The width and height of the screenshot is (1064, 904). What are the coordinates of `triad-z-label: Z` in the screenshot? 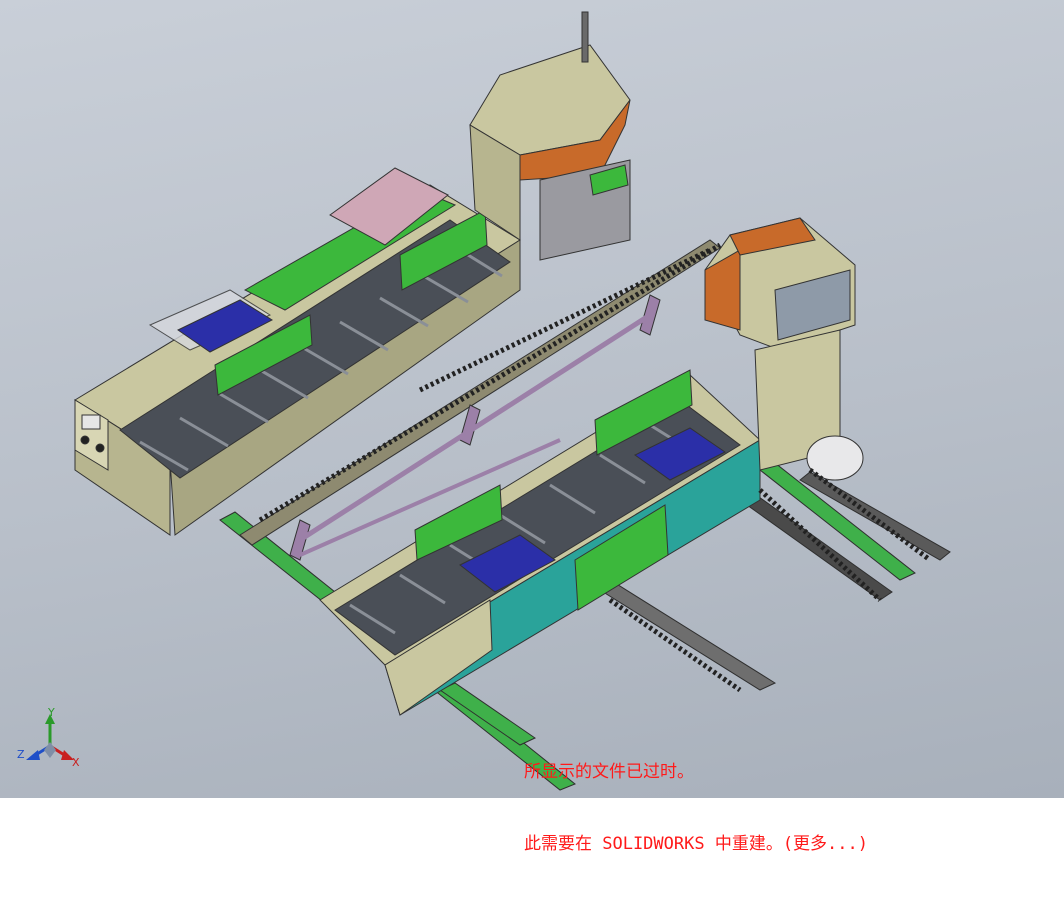 It's located at (21, 754).